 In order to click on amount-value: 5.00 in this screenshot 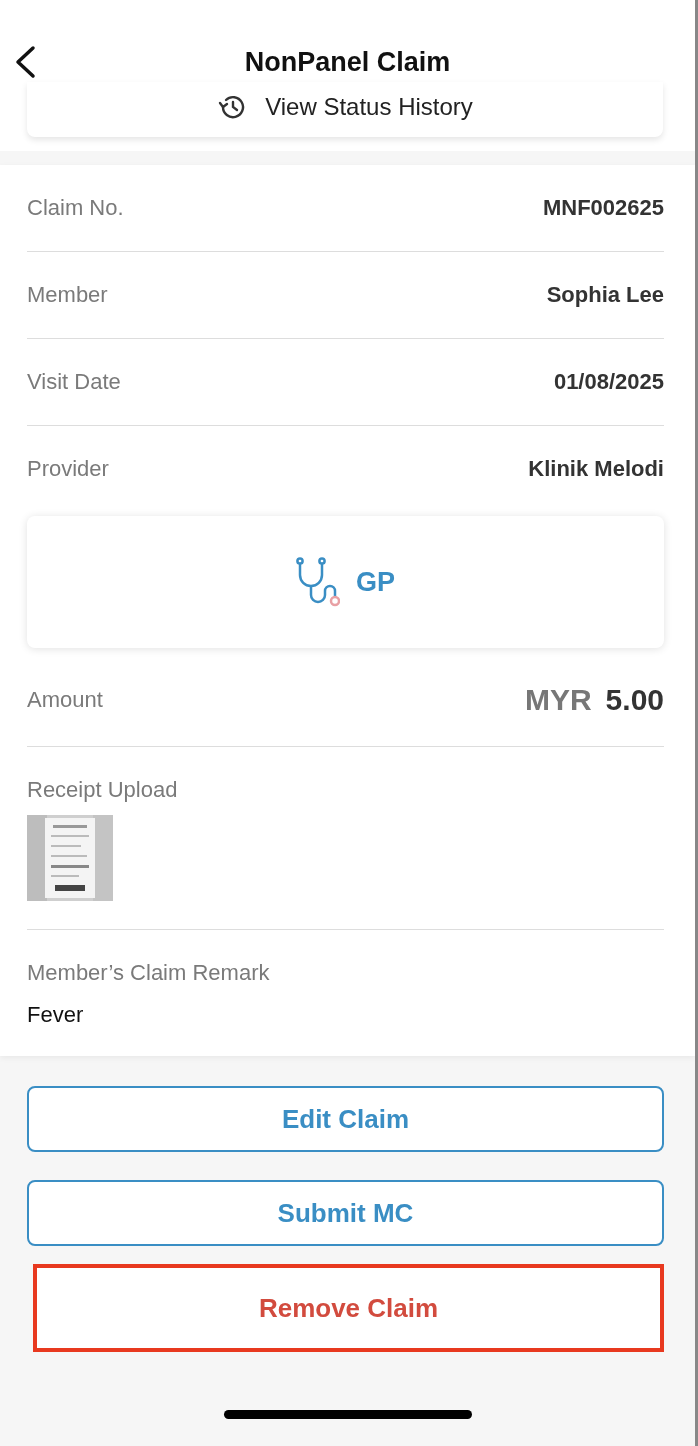, I will do `click(634, 700)`.